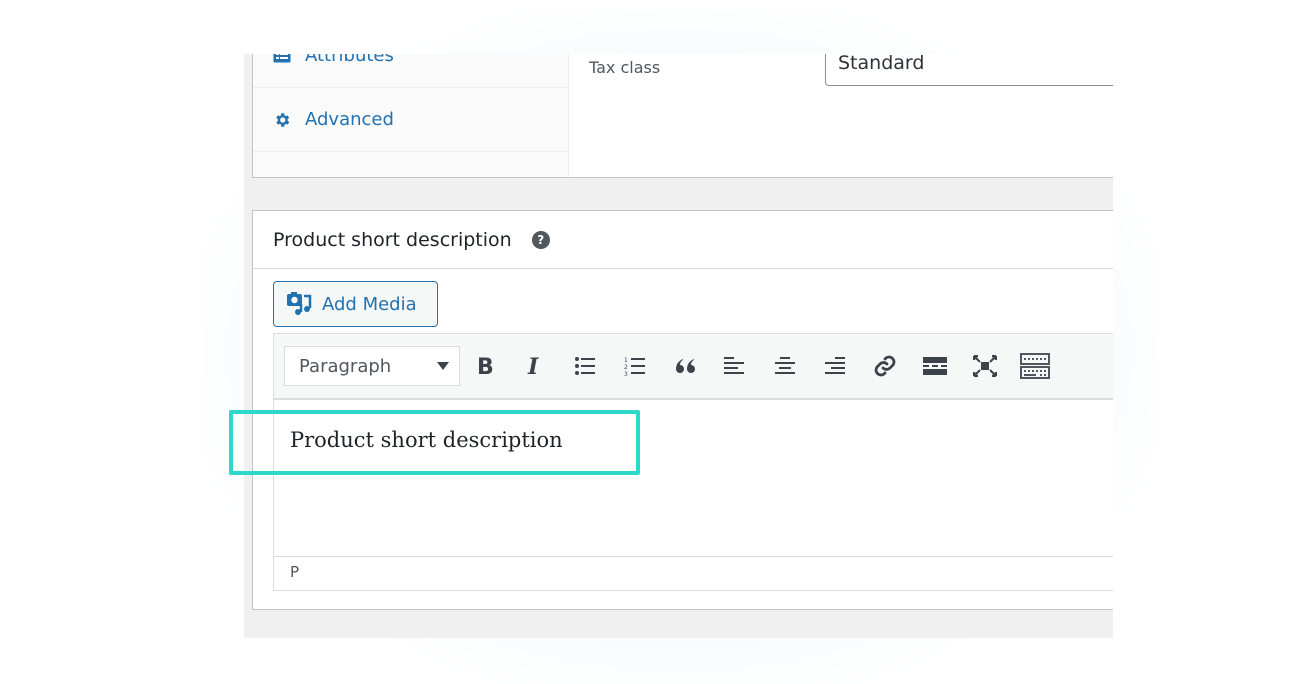 This screenshot has height=684, width=1300. Describe the element at coordinates (683, 240) in the screenshot. I see `panel-header: Product short description ?` at that location.